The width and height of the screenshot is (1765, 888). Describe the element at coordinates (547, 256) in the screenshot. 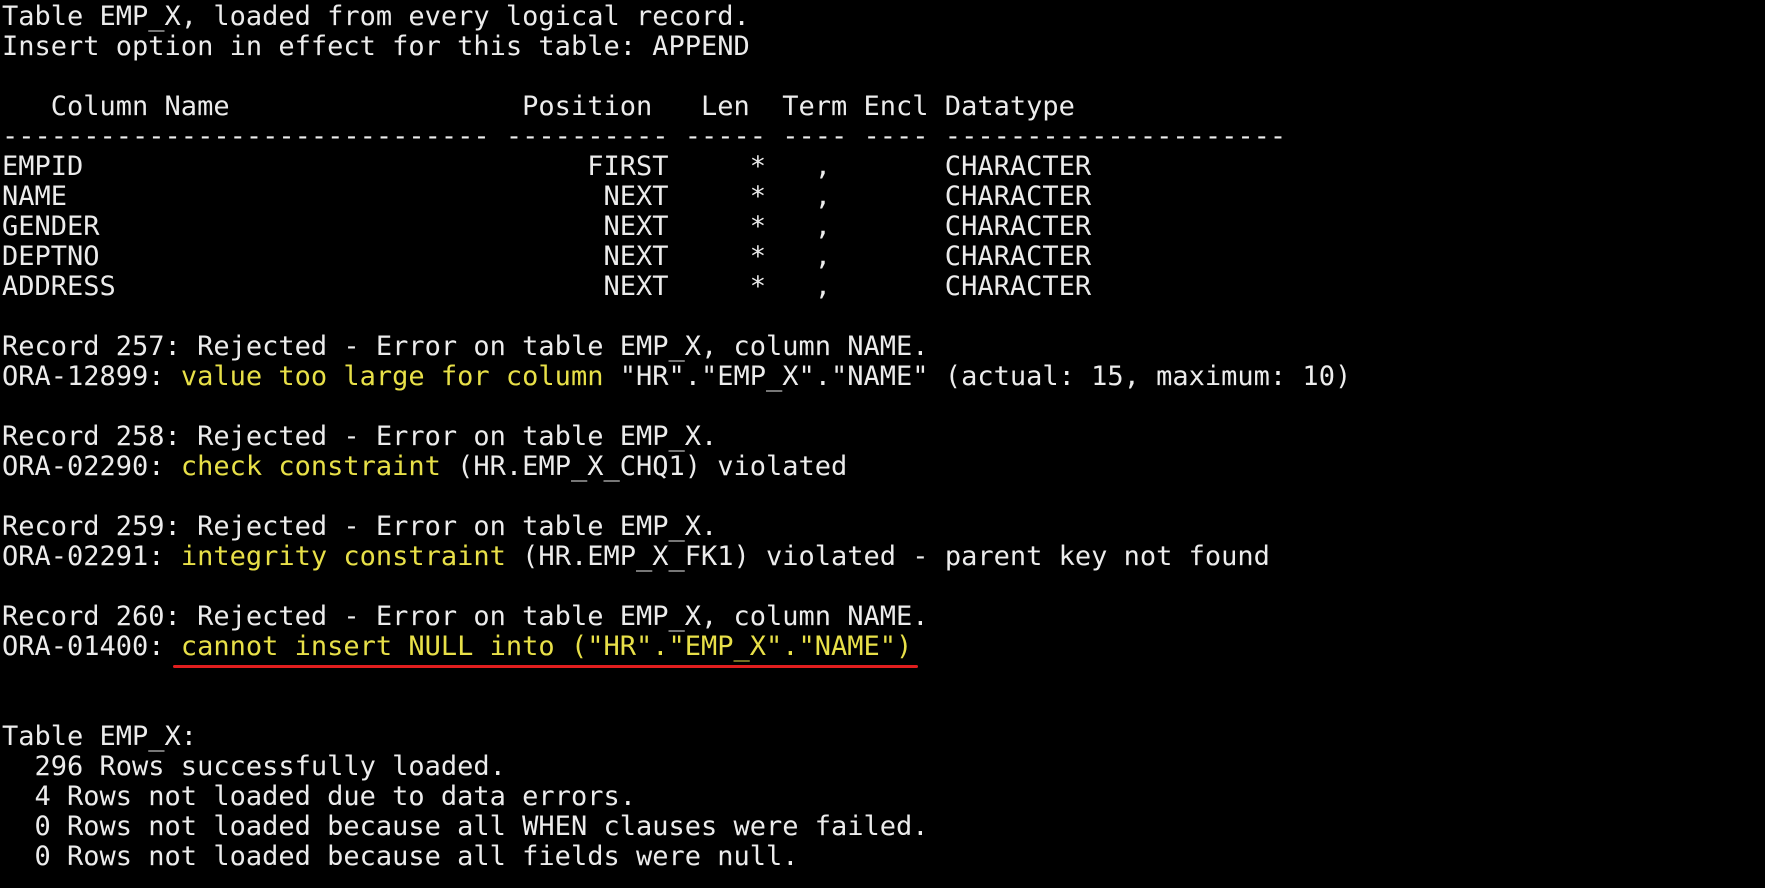

I see `column-row-deptno: DEPTNO NEXT * , CHARACTER` at that location.